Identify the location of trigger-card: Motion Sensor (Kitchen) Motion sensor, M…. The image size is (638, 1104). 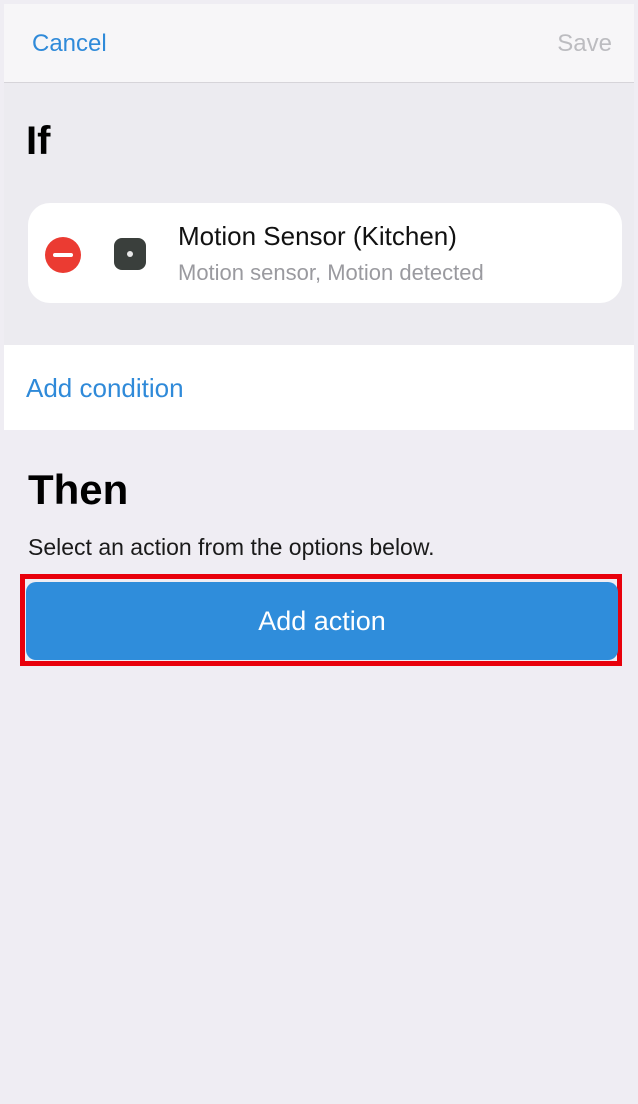
(325, 253).